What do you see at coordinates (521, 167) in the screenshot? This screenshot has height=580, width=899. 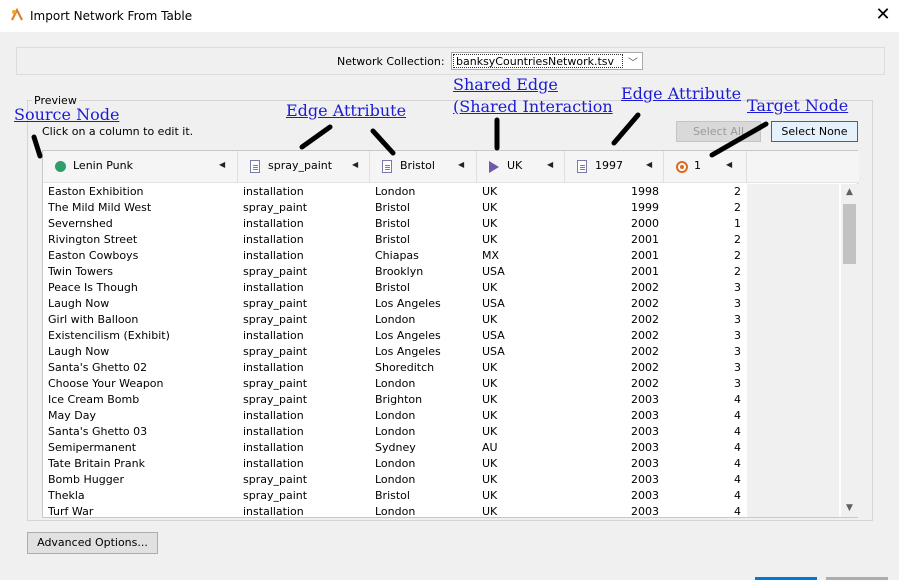 I see `column-header-interaction: UK ◀` at bounding box center [521, 167].